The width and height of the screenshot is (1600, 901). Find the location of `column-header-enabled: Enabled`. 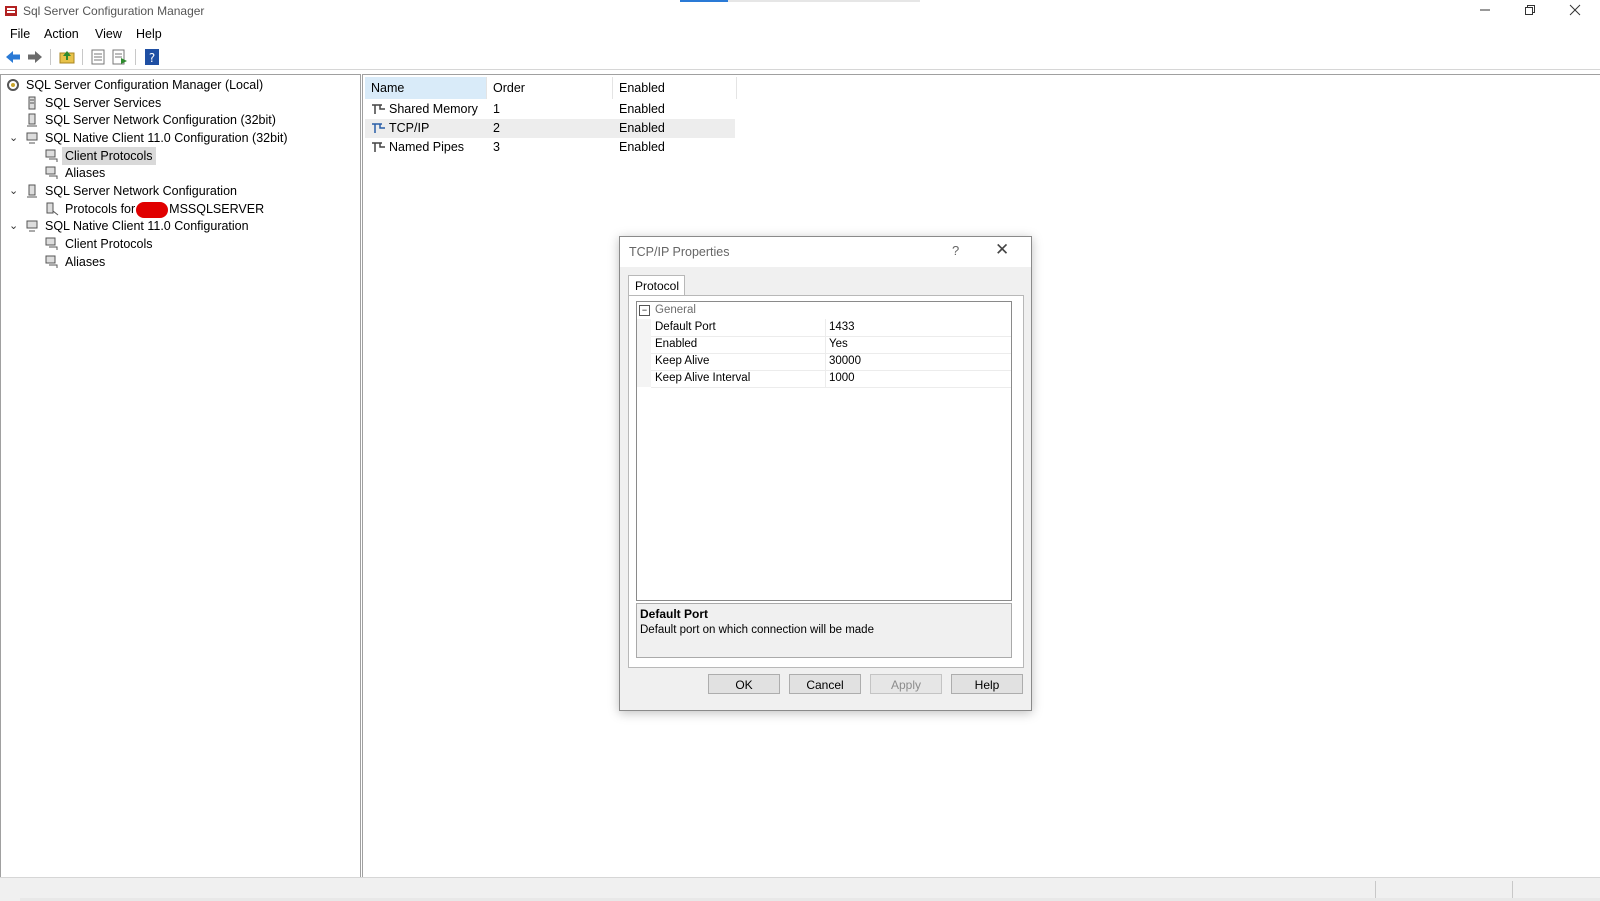

column-header-enabled: Enabled is located at coordinates (675, 88).